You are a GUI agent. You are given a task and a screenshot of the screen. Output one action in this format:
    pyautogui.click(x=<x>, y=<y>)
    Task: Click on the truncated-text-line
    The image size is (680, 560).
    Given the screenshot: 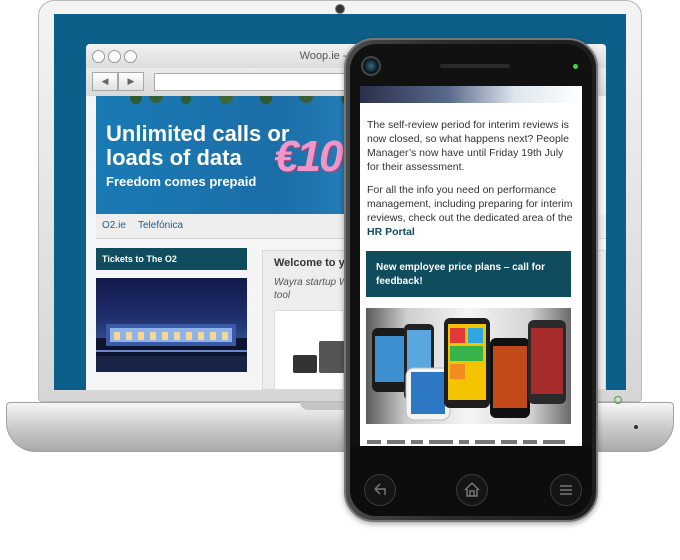 What is the action you would take?
    pyautogui.click(x=471, y=441)
    